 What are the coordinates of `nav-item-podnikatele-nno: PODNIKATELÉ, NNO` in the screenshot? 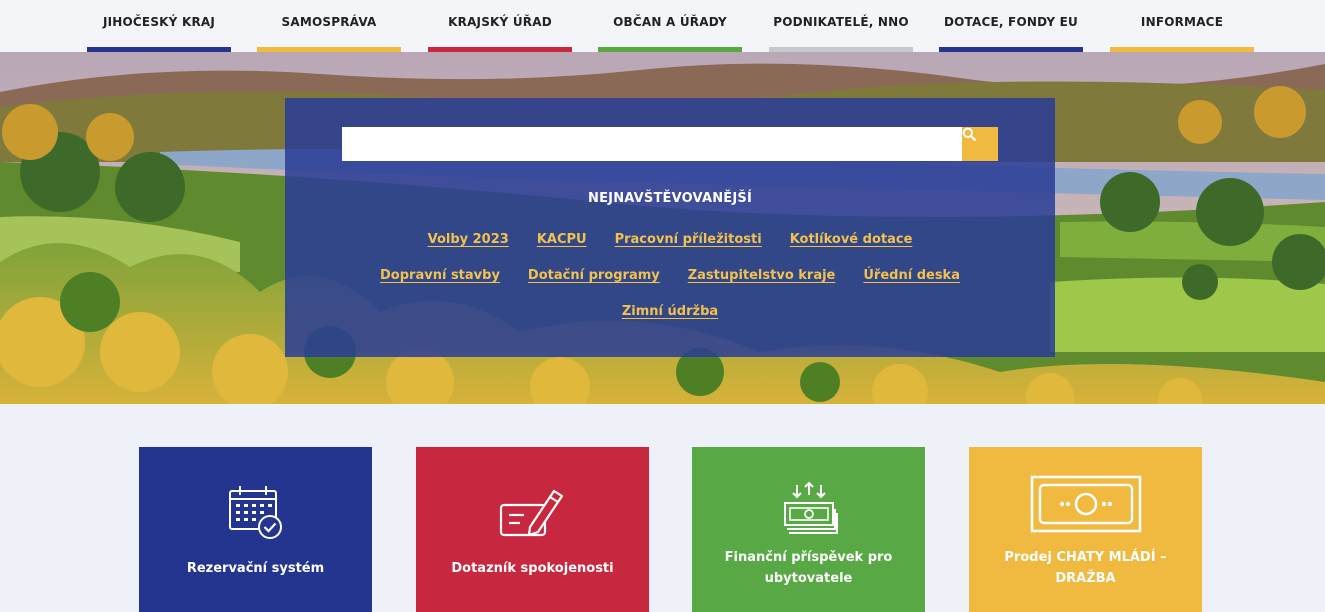 It's located at (841, 26).